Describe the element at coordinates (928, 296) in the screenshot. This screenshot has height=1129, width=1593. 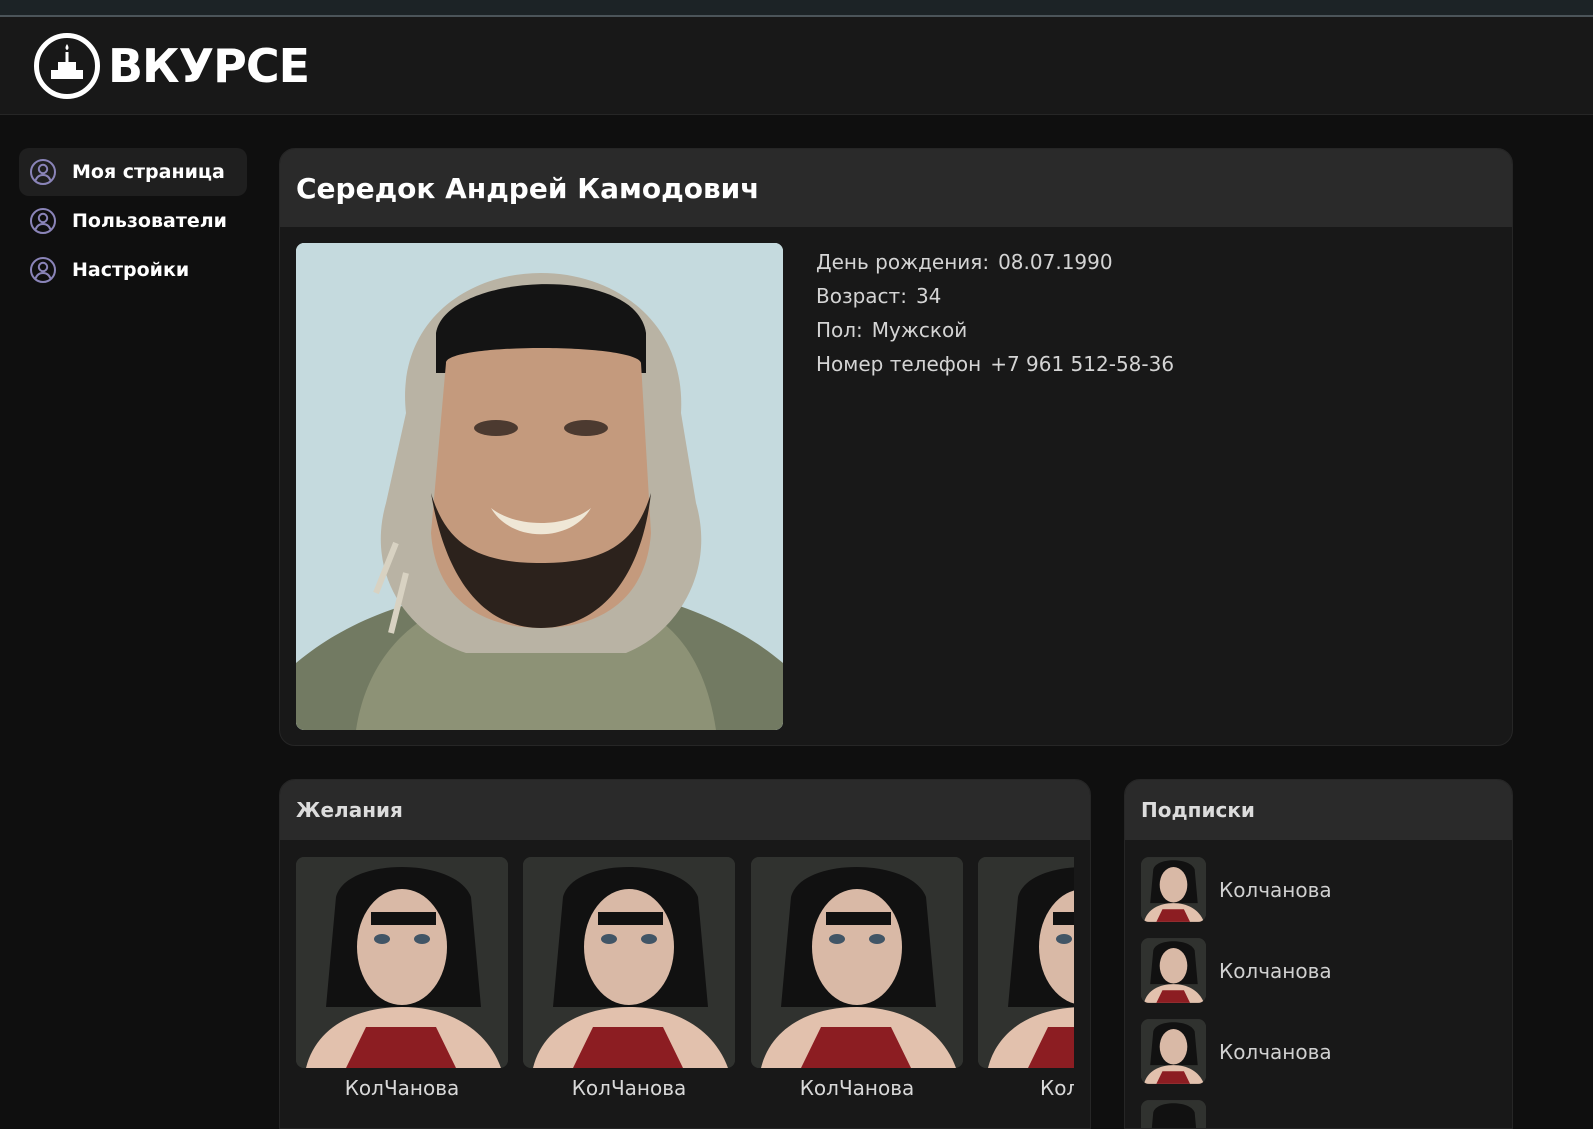
I see `info-value: 34` at that location.